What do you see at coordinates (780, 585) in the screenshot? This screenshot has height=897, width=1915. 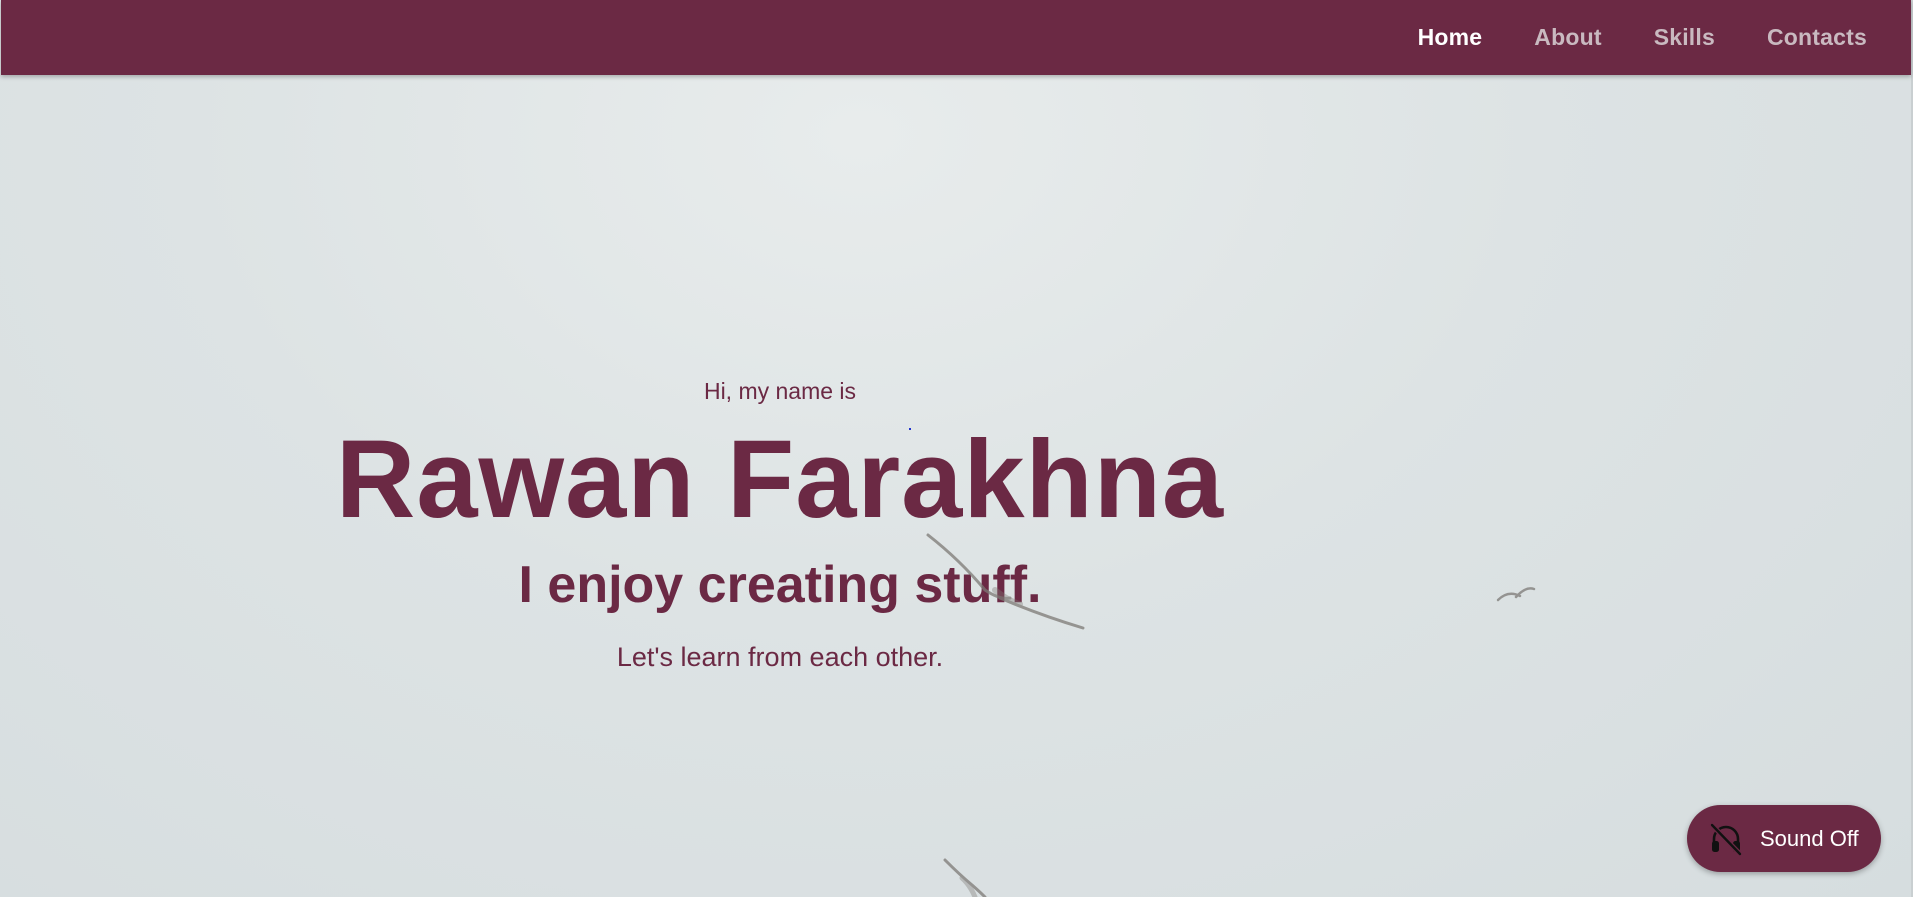 I see `hero-tagline: I enjoy creating stuff.` at bounding box center [780, 585].